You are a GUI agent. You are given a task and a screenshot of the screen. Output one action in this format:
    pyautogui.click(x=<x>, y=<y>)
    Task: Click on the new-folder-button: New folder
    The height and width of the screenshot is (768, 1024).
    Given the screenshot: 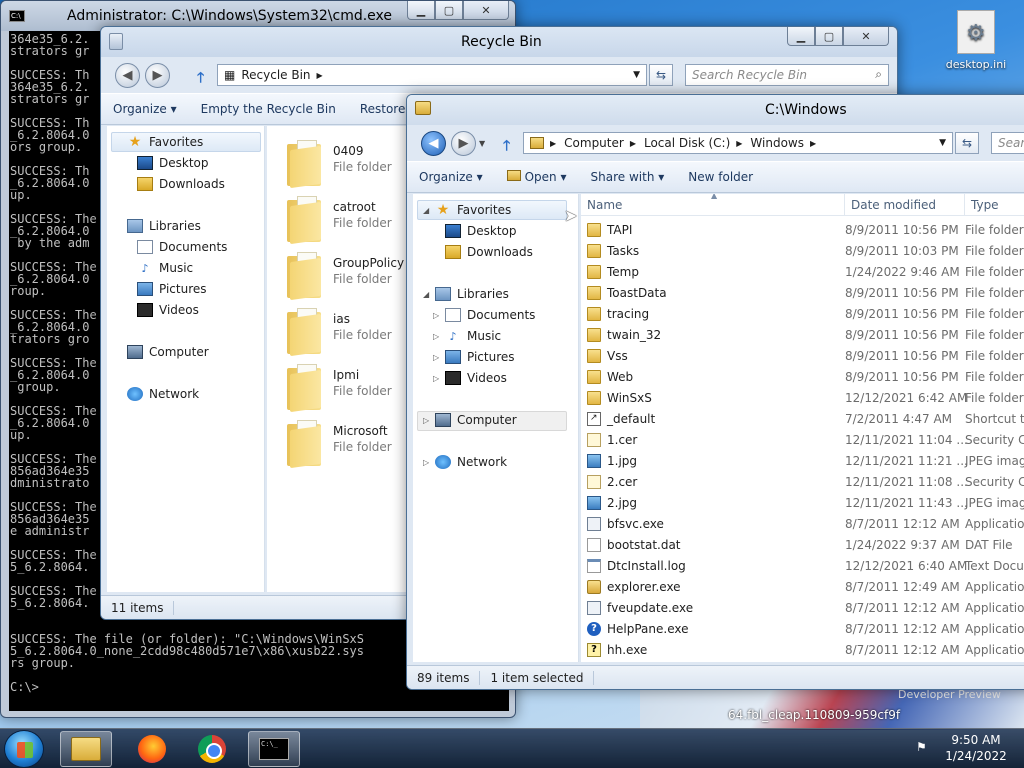 What is the action you would take?
    pyautogui.click(x=720, y=177)
    